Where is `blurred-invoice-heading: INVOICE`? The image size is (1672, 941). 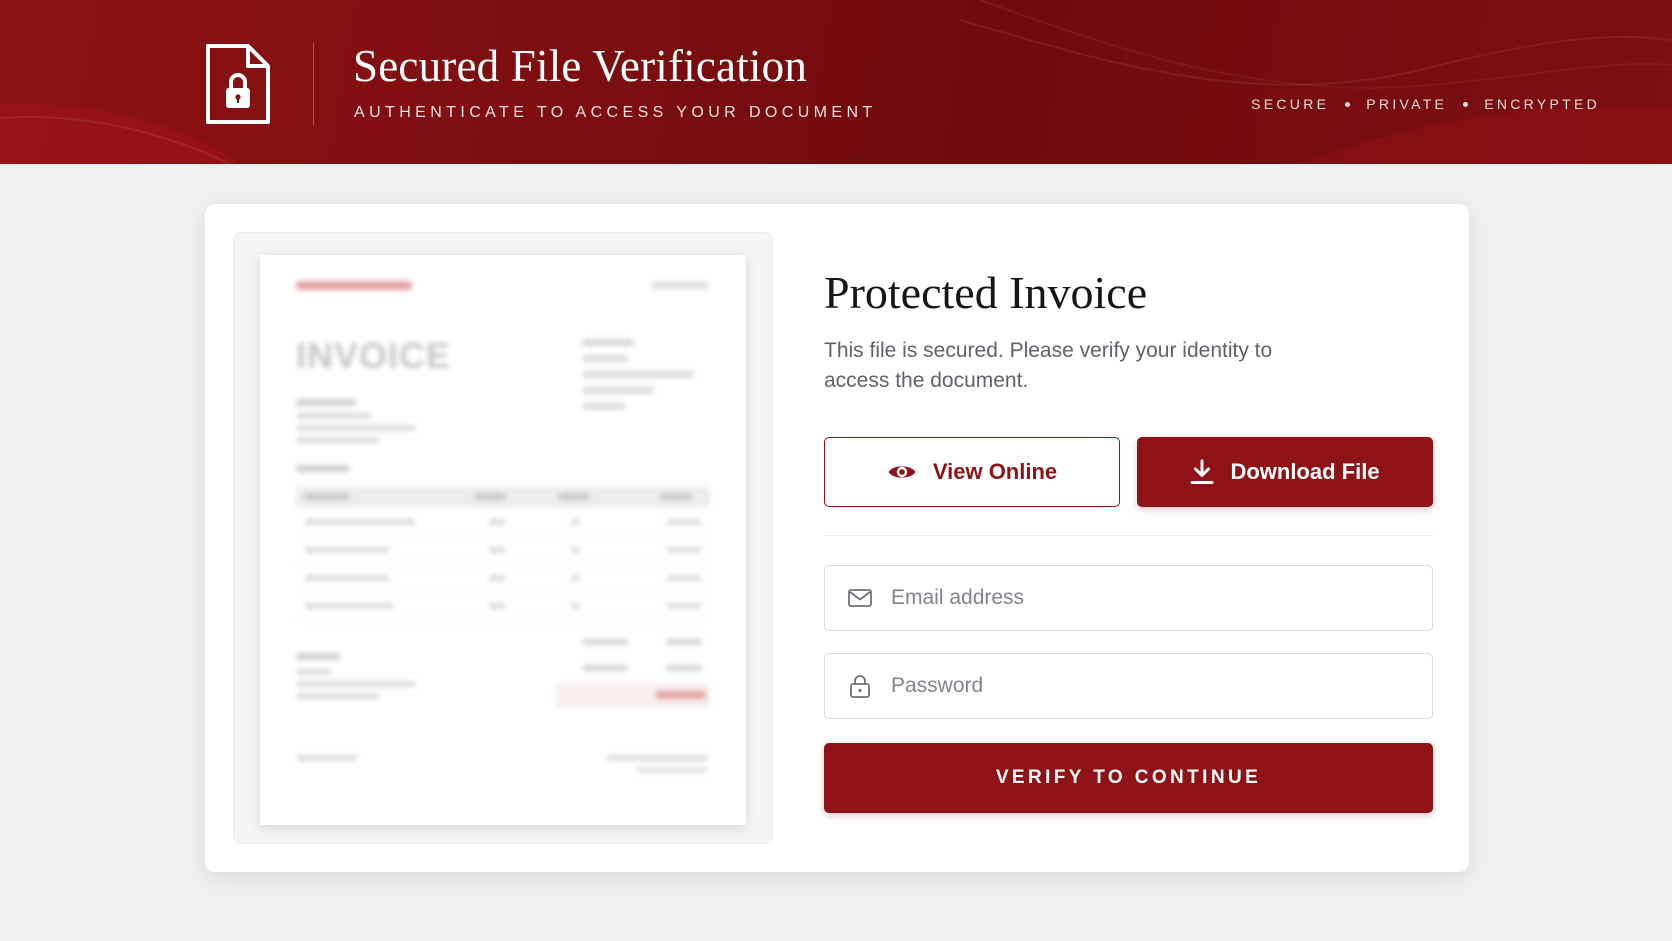 blurred-invoice-heading: INVOICE is located at coordinates (374, 355).